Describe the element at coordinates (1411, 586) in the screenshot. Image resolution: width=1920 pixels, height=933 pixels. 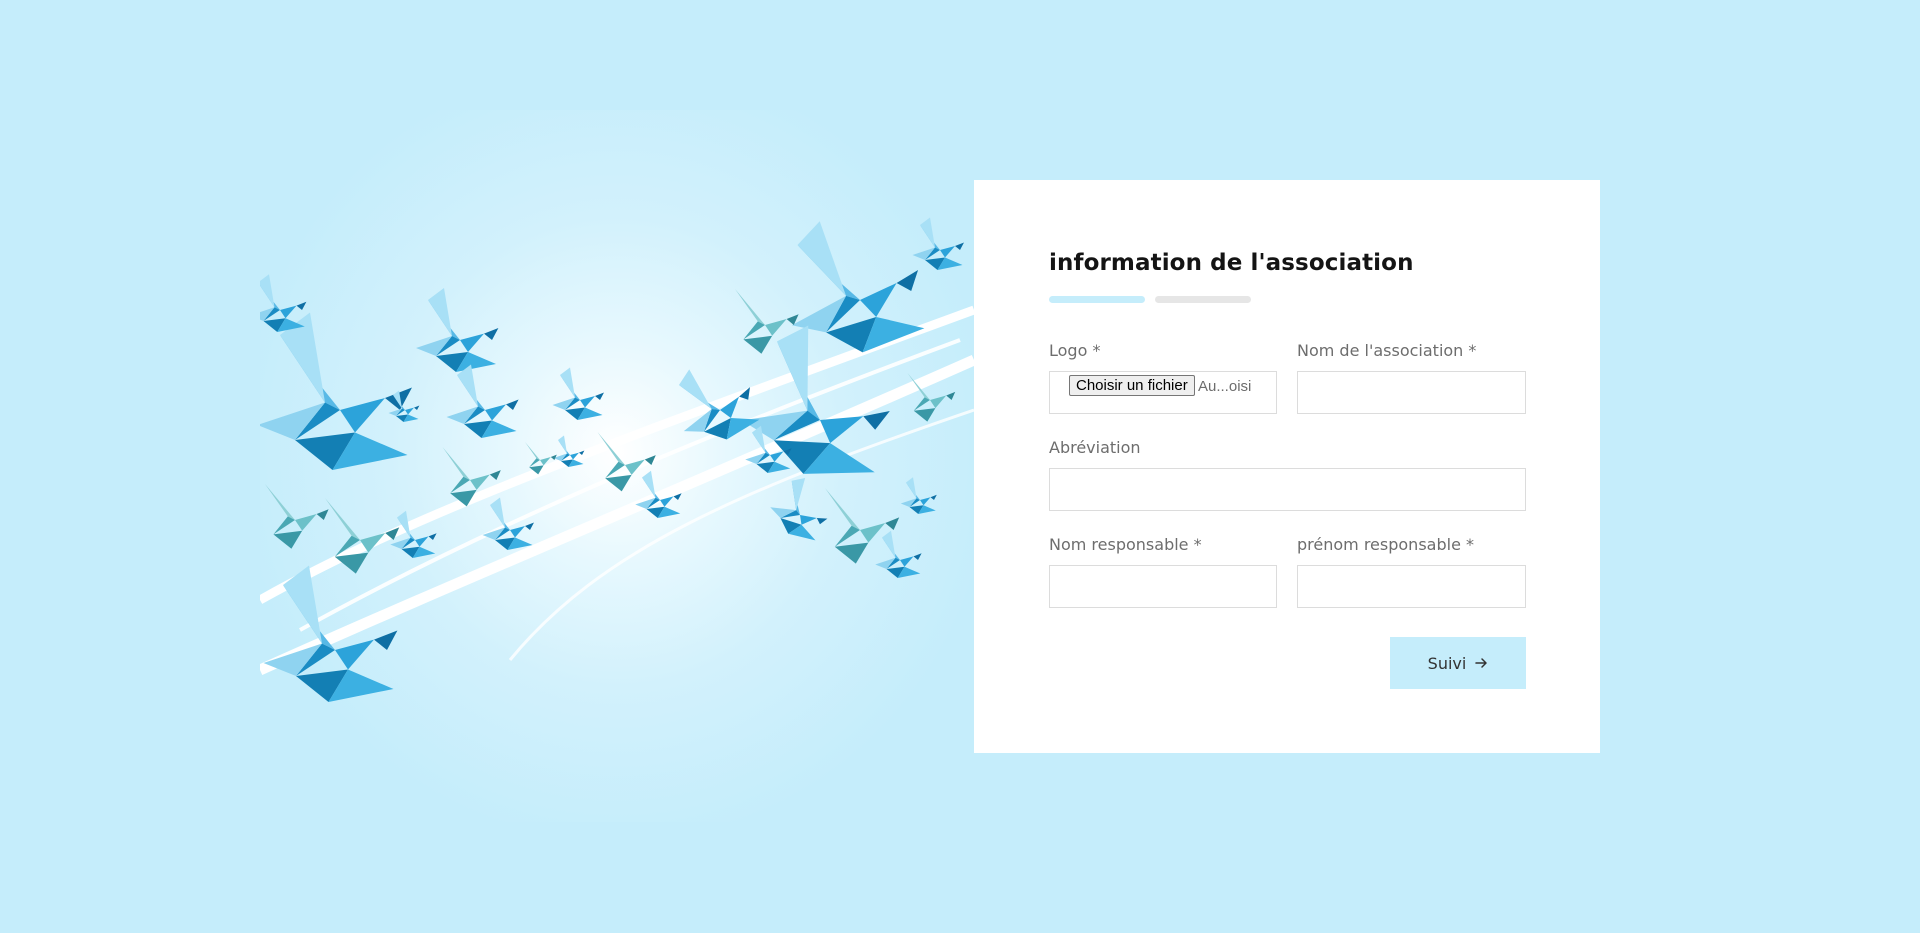
I see `manager-first-name-input` at that location.